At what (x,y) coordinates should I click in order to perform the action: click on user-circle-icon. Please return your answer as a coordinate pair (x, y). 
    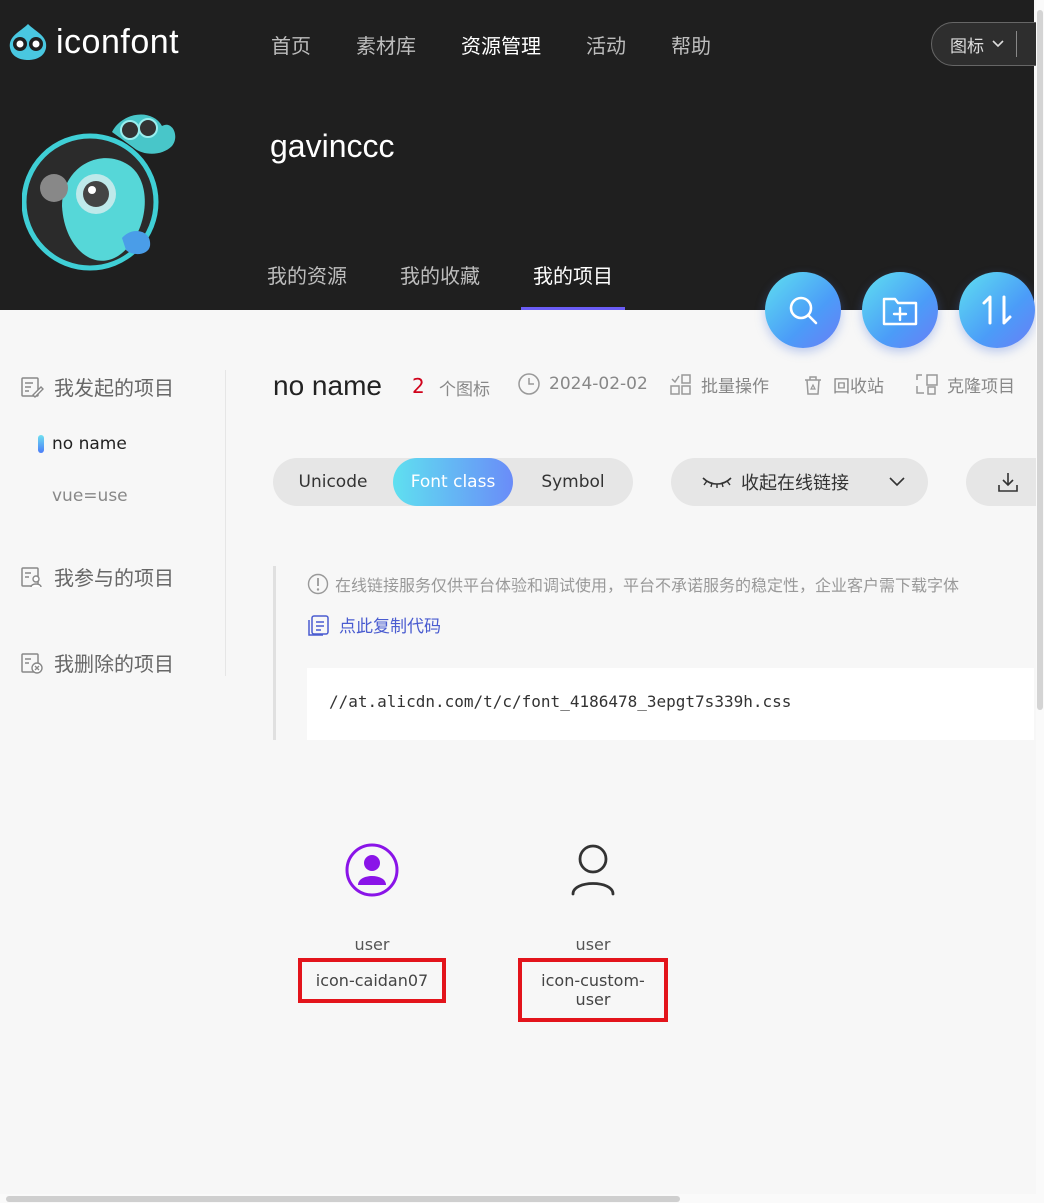
    Looking at the image, I should click on (372, 870).